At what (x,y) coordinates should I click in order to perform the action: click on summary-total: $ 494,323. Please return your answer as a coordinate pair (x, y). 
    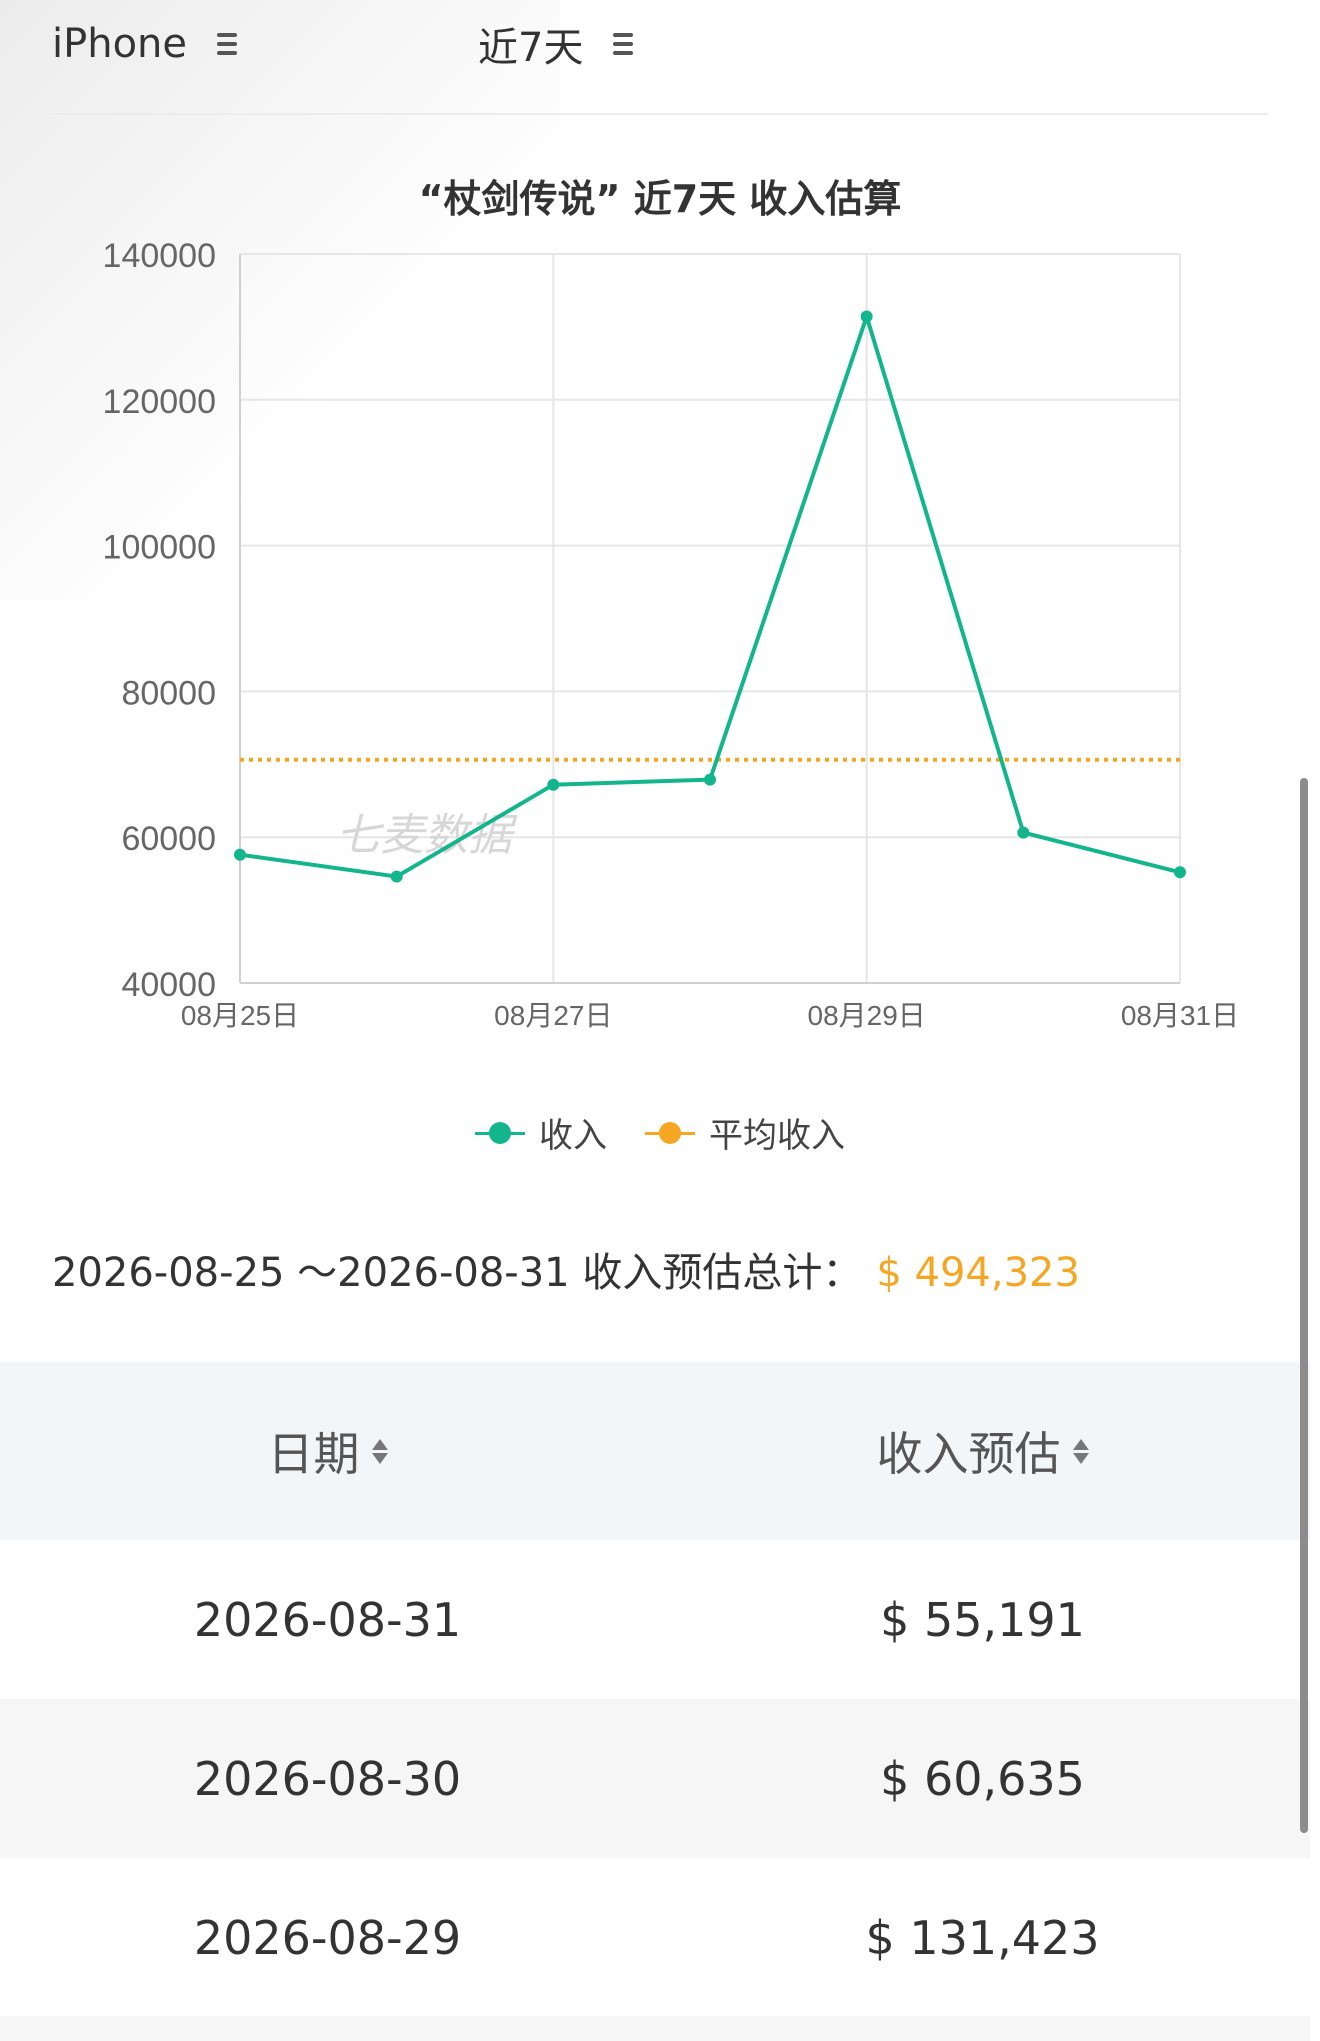
    Looking at the image, I should click on (978, 1273).